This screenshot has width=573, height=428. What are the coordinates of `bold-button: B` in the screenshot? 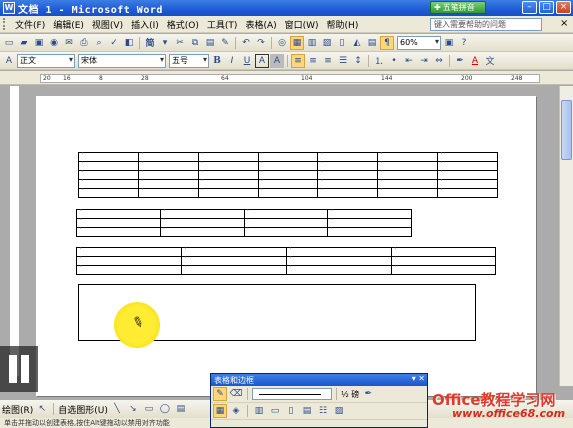 It's located at (217, 61).